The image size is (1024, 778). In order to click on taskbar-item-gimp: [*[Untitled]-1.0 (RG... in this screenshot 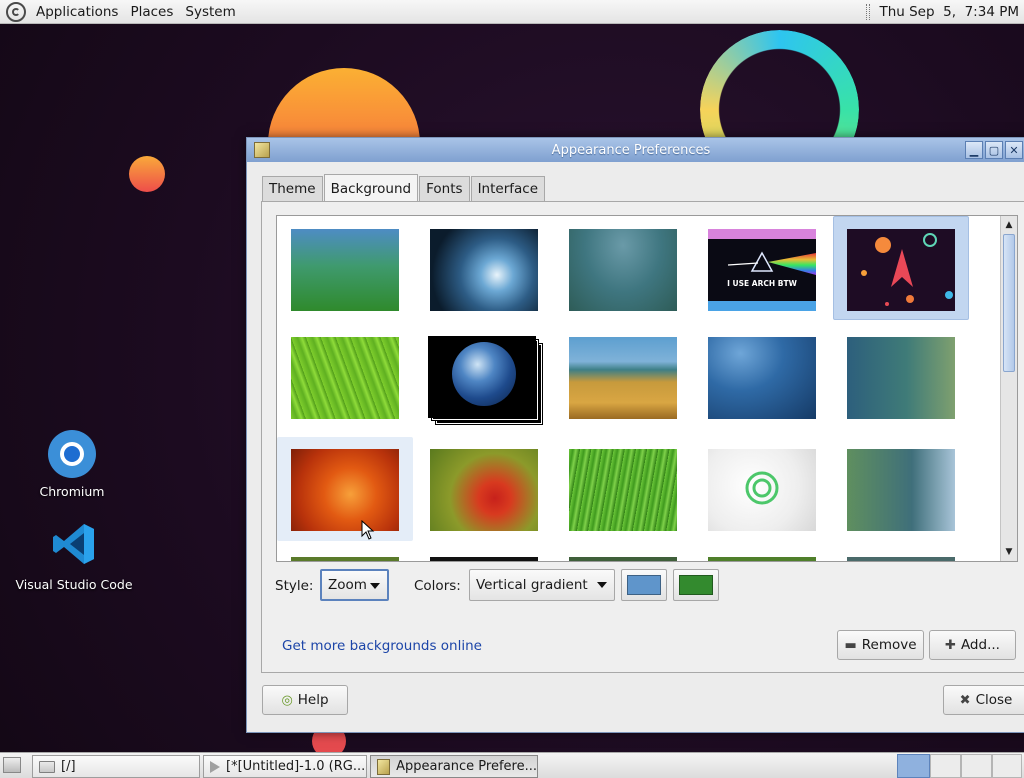, I will do `click(285, 766)`.